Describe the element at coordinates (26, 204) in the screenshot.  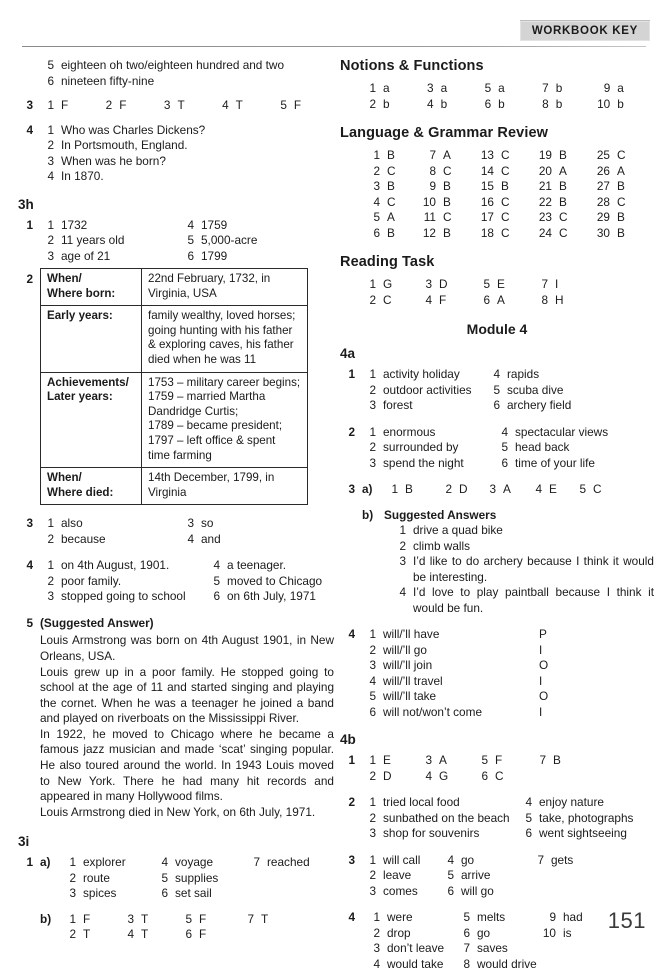
I see `unit-heading-3h: 3h` at that location.